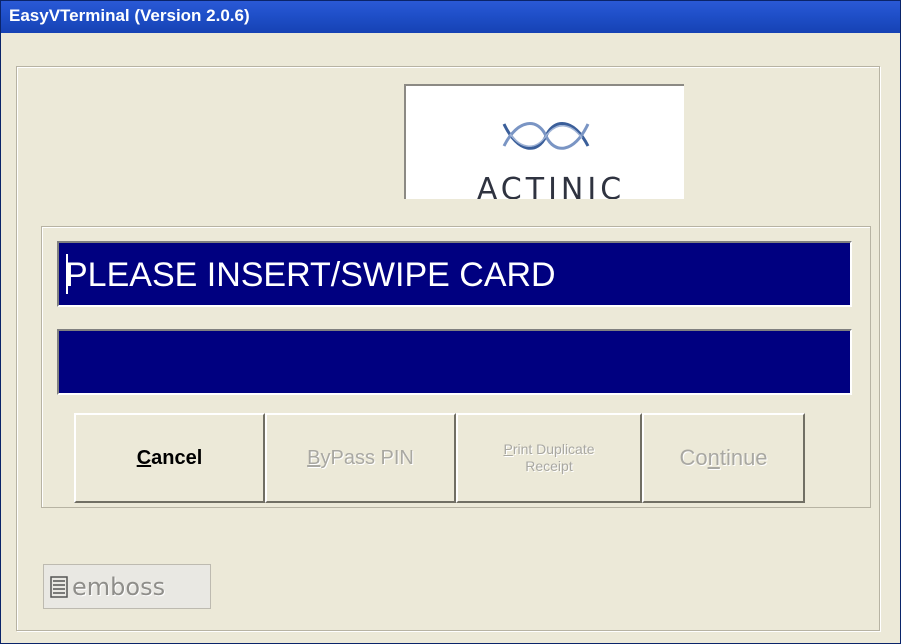 The width and height of the screenshot is (901, 644). Describe the element at coordinates (553, 449) in the screenshot. I see `print-label-rest: rint Duplicate` at that location.